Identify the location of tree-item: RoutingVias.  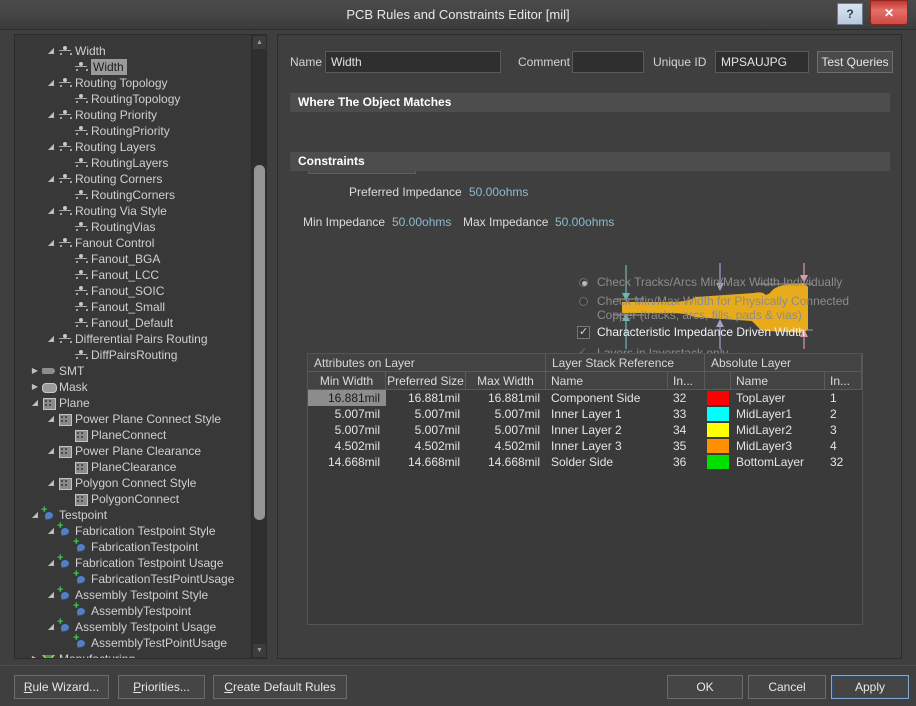
(133, 227).